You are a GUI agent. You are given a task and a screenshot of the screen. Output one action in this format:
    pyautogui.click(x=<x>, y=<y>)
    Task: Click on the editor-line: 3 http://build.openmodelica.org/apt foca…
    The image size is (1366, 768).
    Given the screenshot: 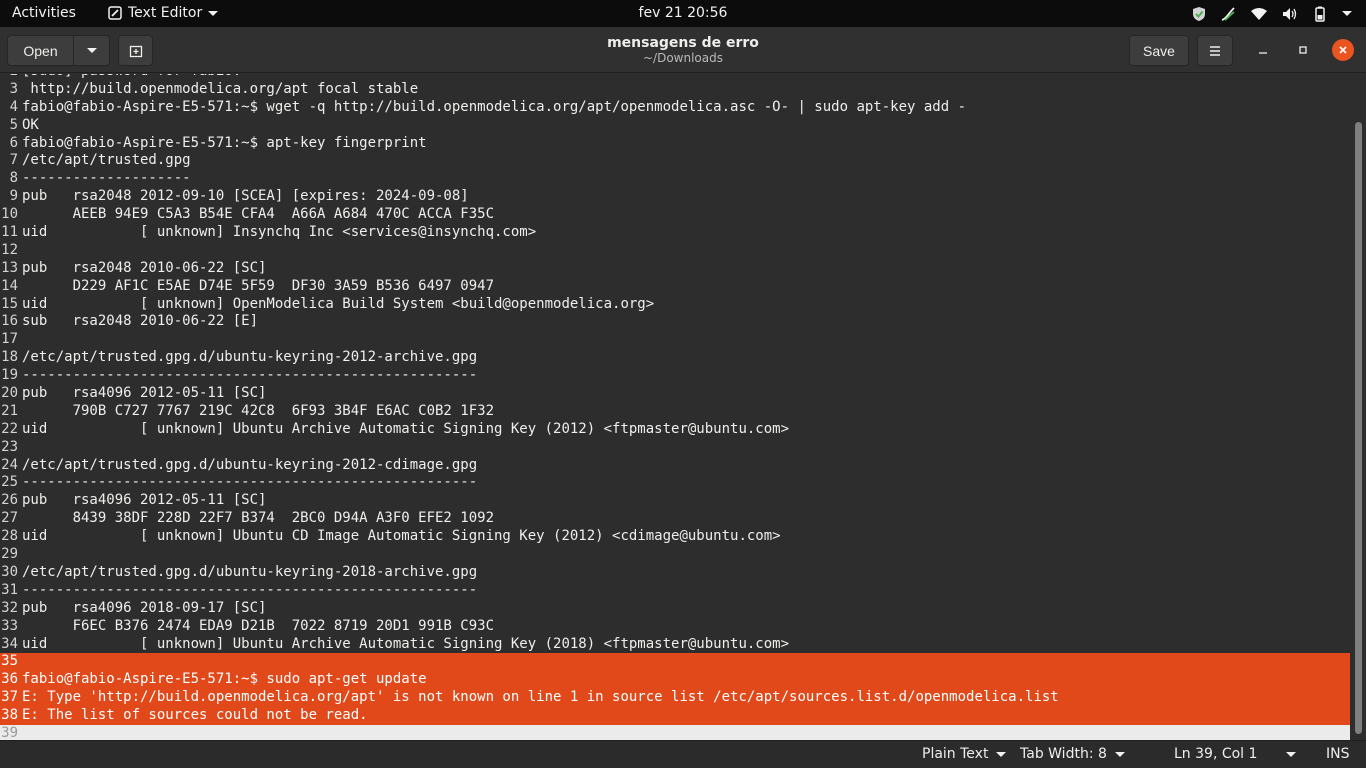 What is the action you would take?
    pyautogui.click(x=675, y=90)
    